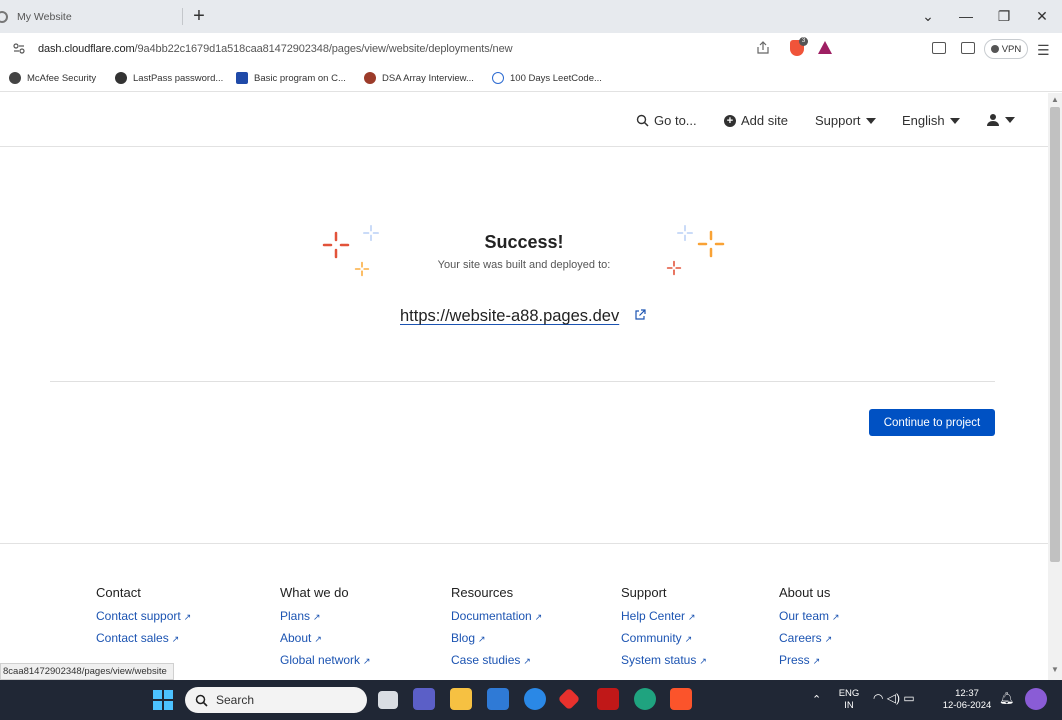 The height and width of the screenshot is (720, 1062). What do you see at coordinates (52, 78) in the screenshot?
I see `bookmark-item: McAfee Security` at bounding box center [52, 78].